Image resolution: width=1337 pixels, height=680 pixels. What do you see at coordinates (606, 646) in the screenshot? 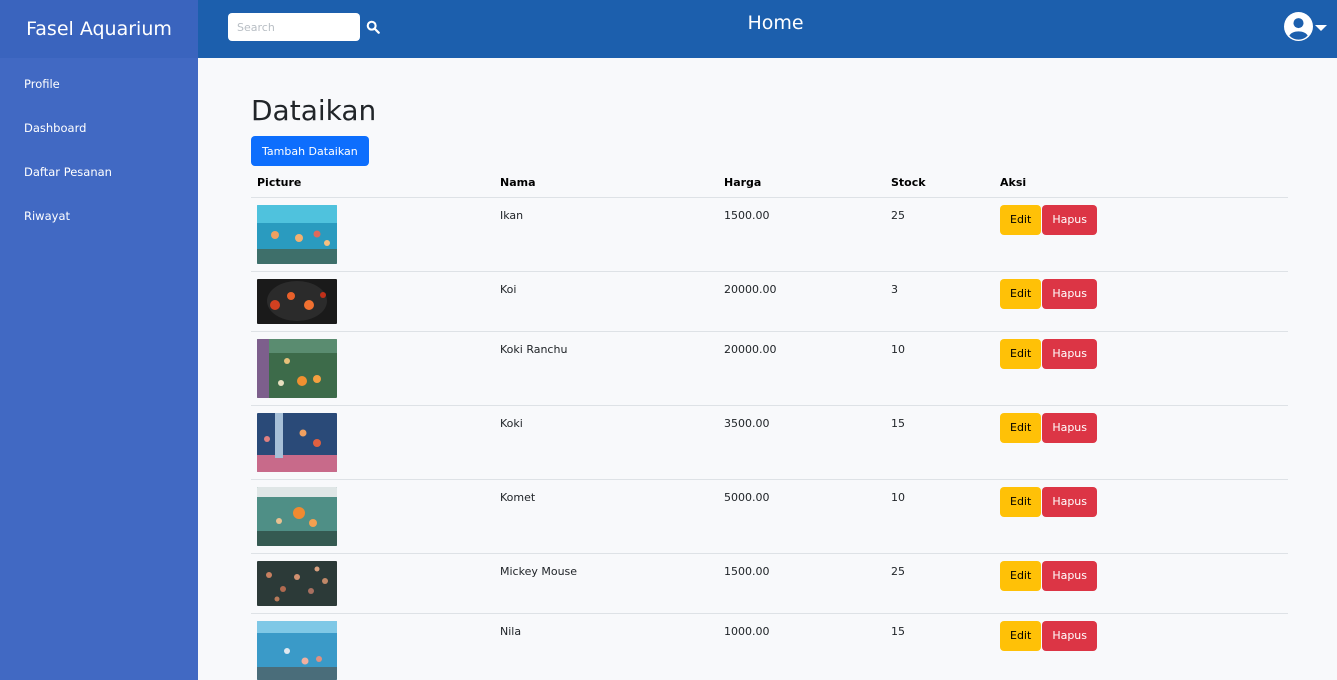
I see `fish-name: Nila` at bounding box center [606, 646].